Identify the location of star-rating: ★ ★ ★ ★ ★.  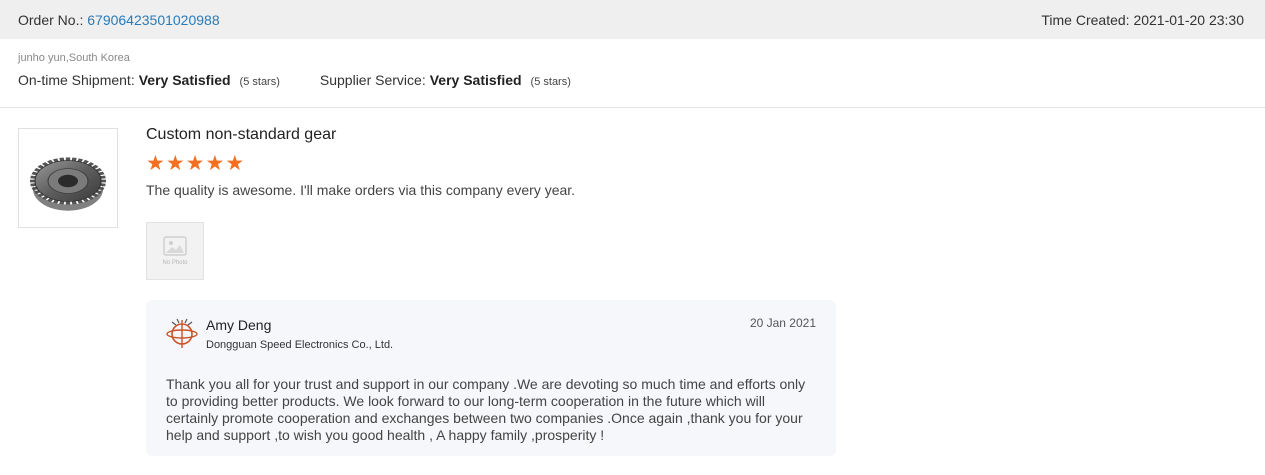
(360, 163).